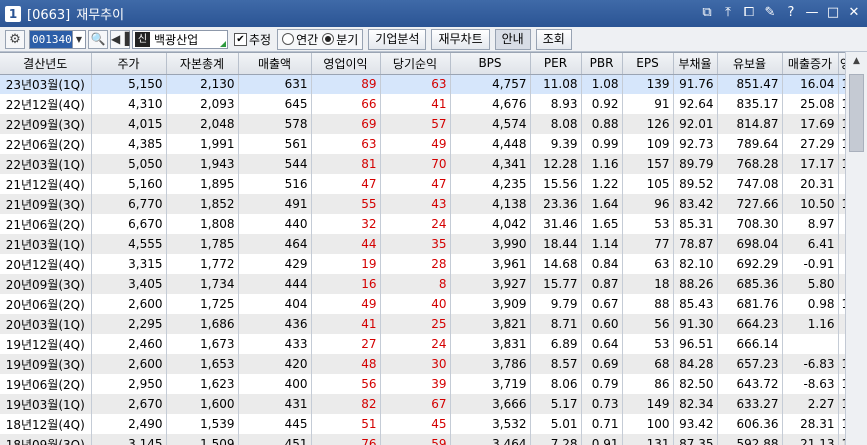 The height and width of the screenshot is (445, 867). What do you see at coordinates (695, 84) in the screenshot?
I see `value-cell: 91.76` at bounding box center [695, 84].